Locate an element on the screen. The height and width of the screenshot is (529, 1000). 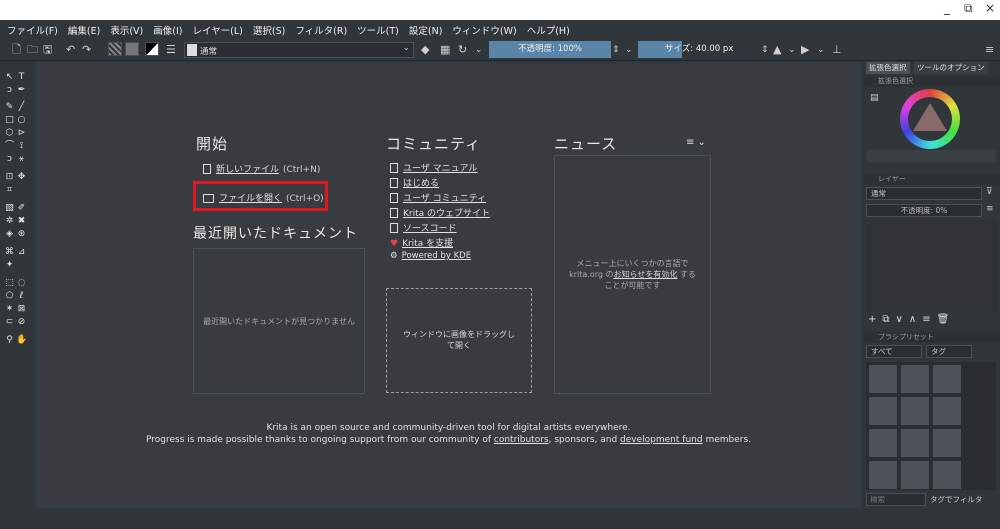
brush-search-input is located at coordinates (896, 499).